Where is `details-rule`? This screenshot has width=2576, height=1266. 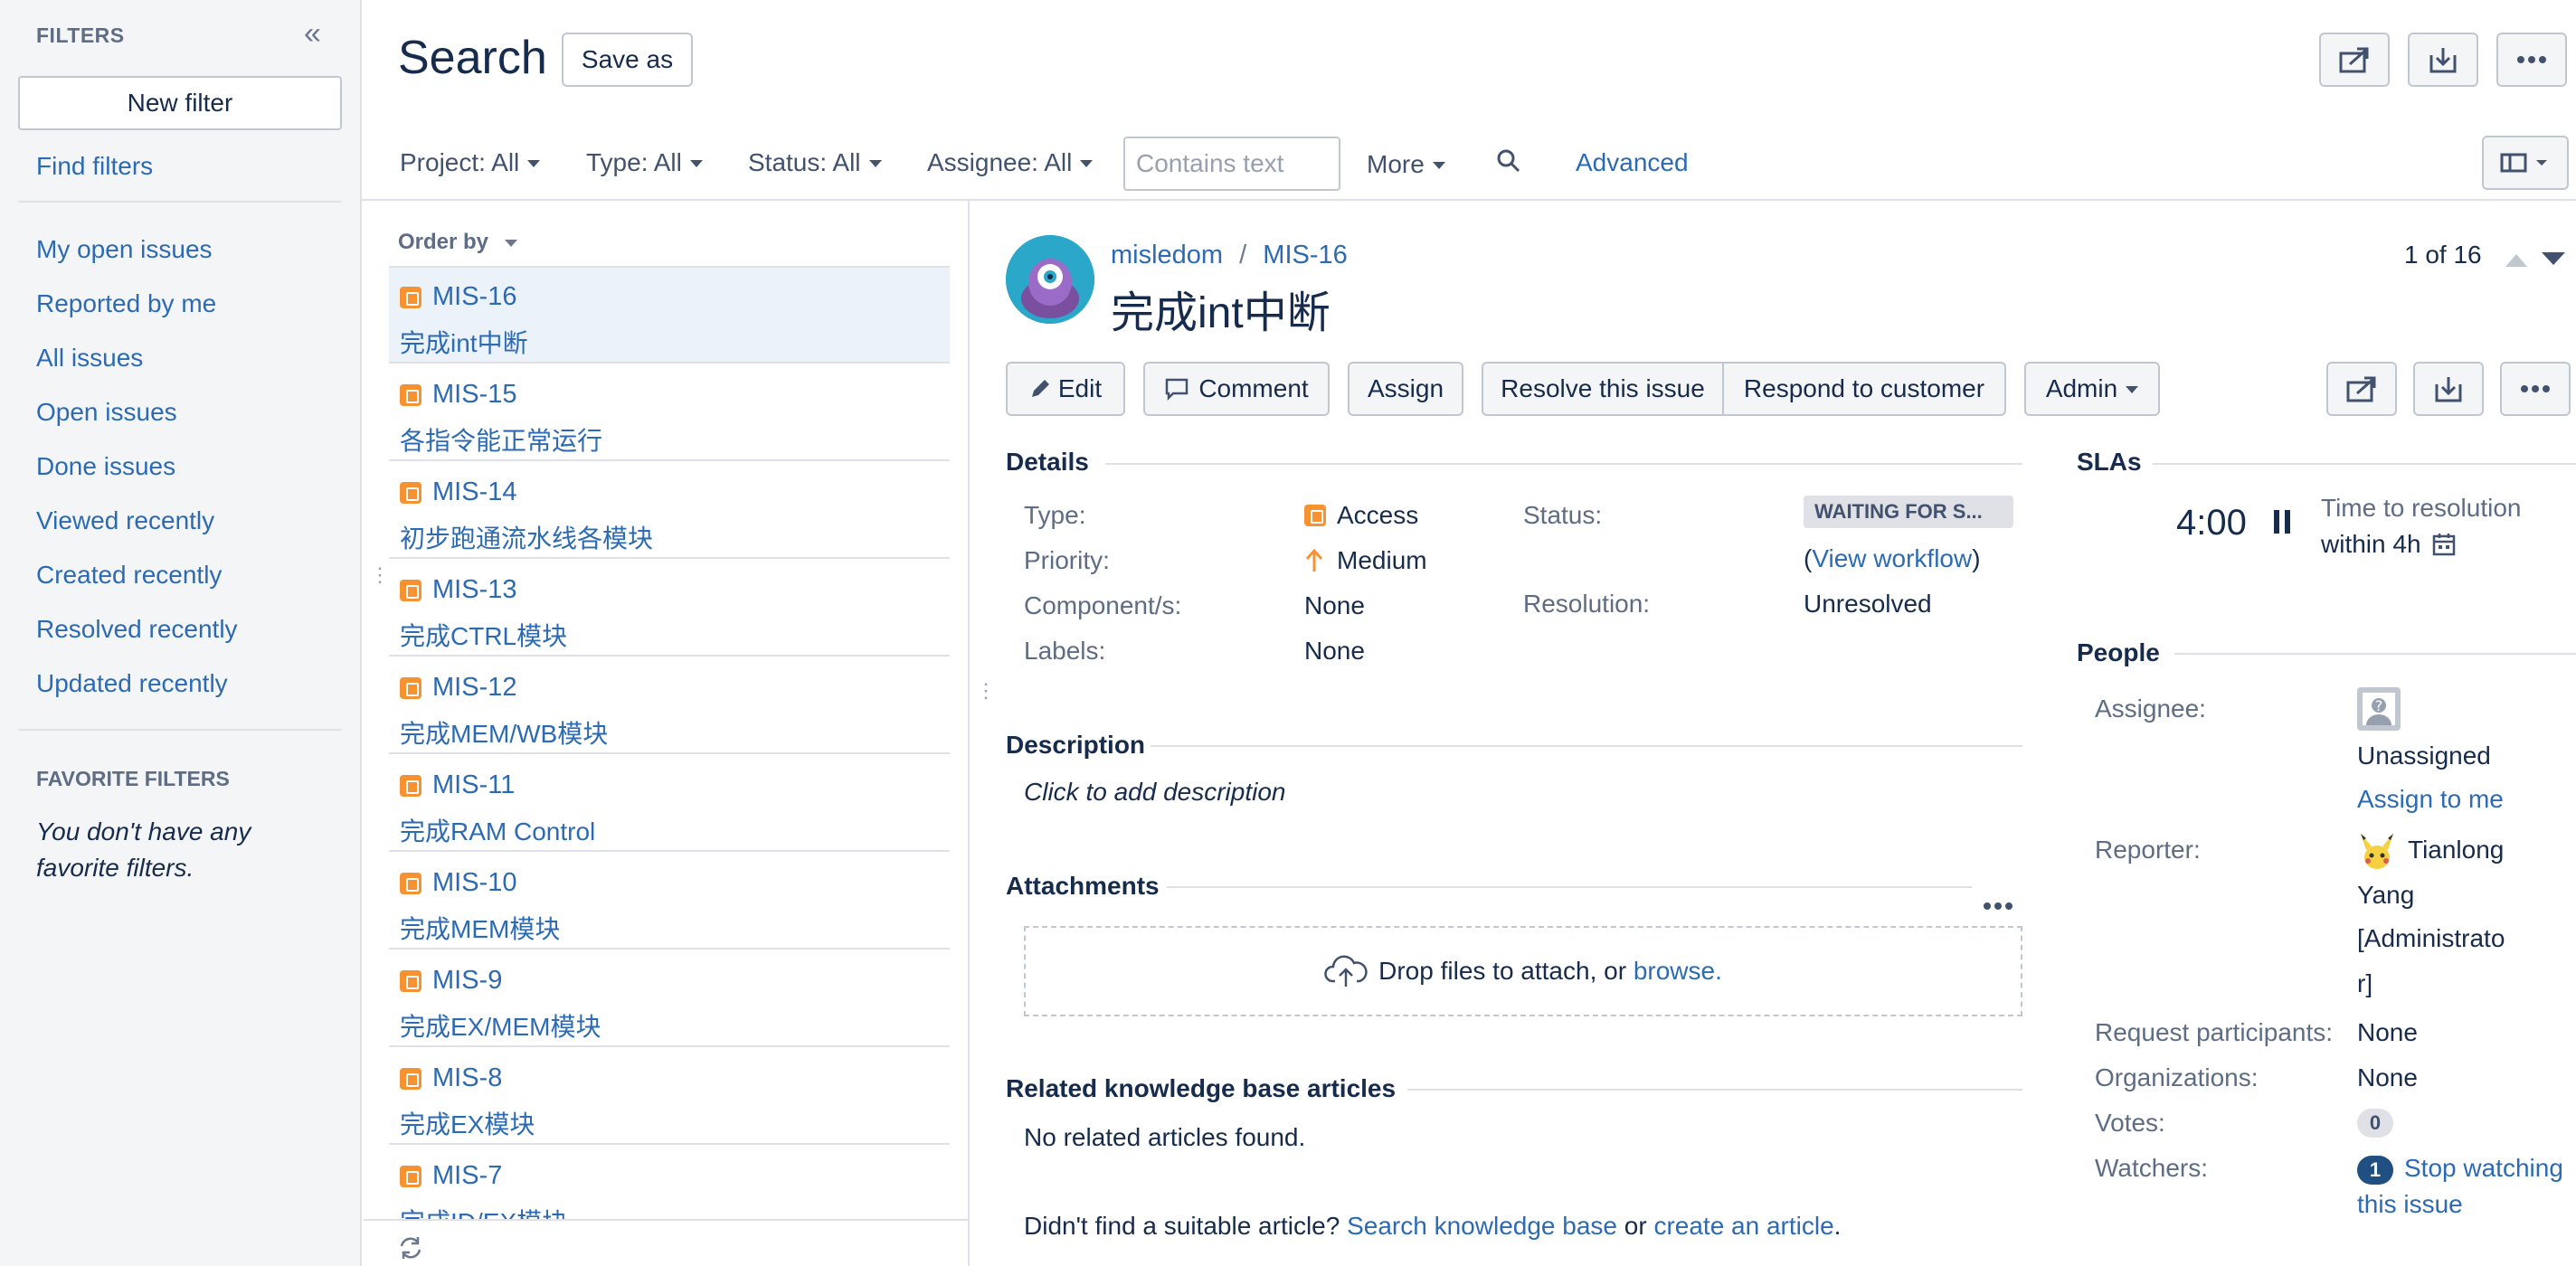 details-rule is located at coordinates (1564, 464).